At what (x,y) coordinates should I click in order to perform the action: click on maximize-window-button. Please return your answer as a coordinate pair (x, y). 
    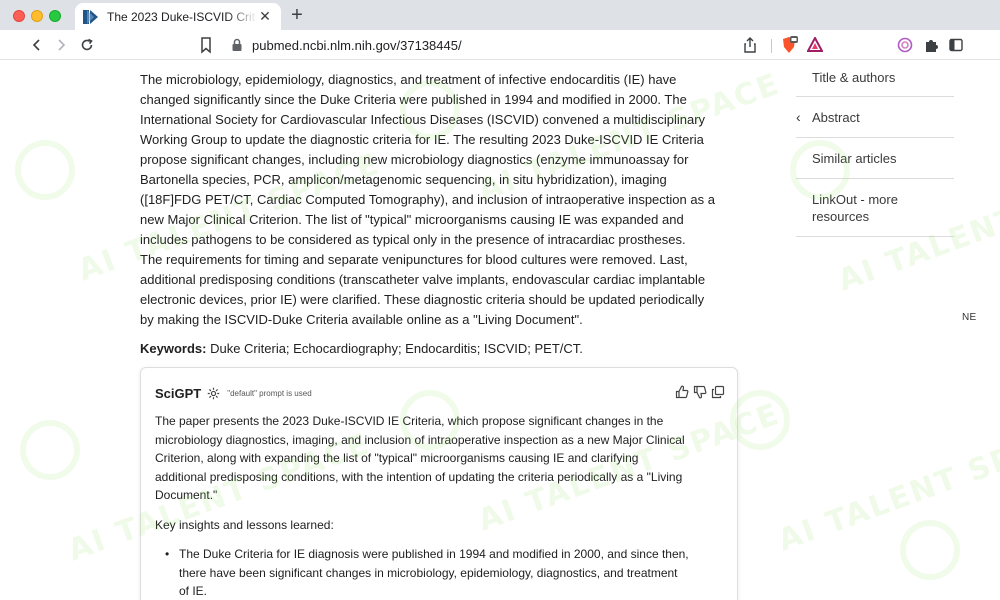
    Looking at the image, I should click on (55, 16).